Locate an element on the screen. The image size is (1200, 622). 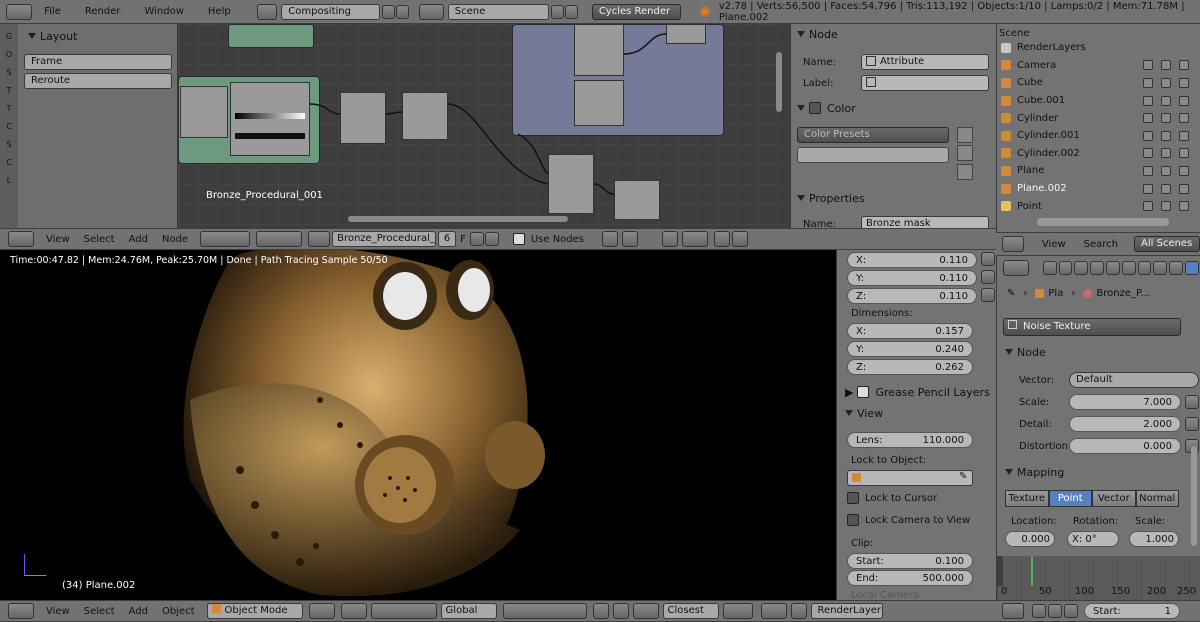
outliner-item: Cylinder.002 is located at coordinates (1100, 154).